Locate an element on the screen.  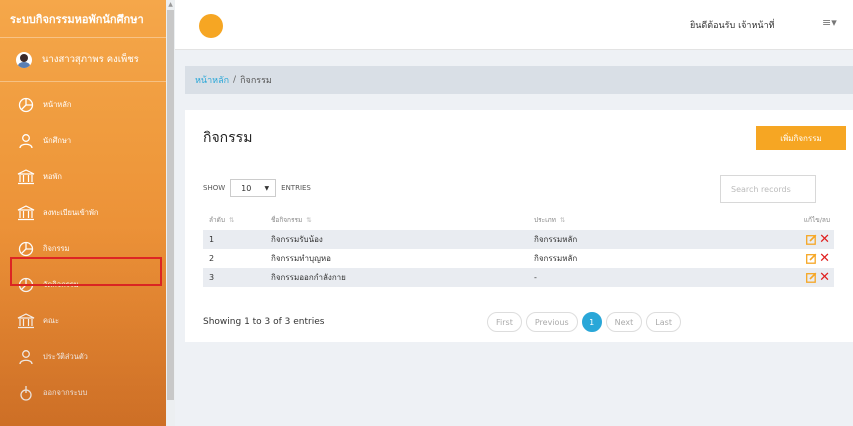
sidebar-item-label: กิจกรรม is located at coordinates (56, 248).